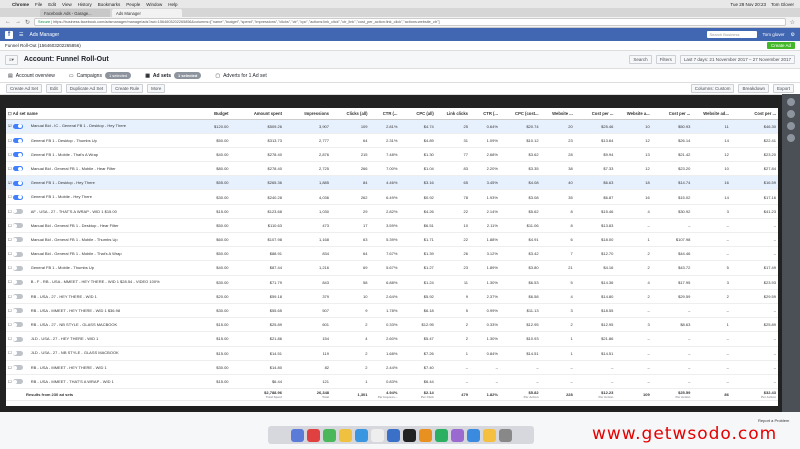 Image resolution: width=800 pixels, height=449 pixels. Describe the element at coordinates (640, 59) in the screenshot. I see `search-button: Search` at that location.